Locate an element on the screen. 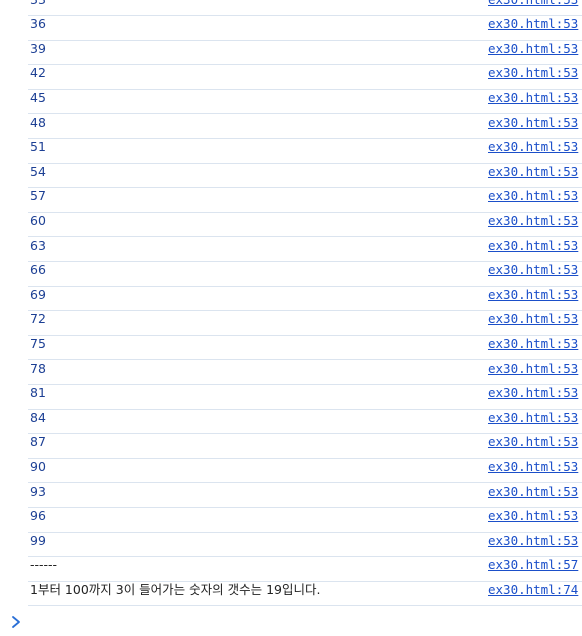 This screenshot has height=636, width=582. console-message-row: ------ ex30.html:57 is located at coordinates (305, 569).